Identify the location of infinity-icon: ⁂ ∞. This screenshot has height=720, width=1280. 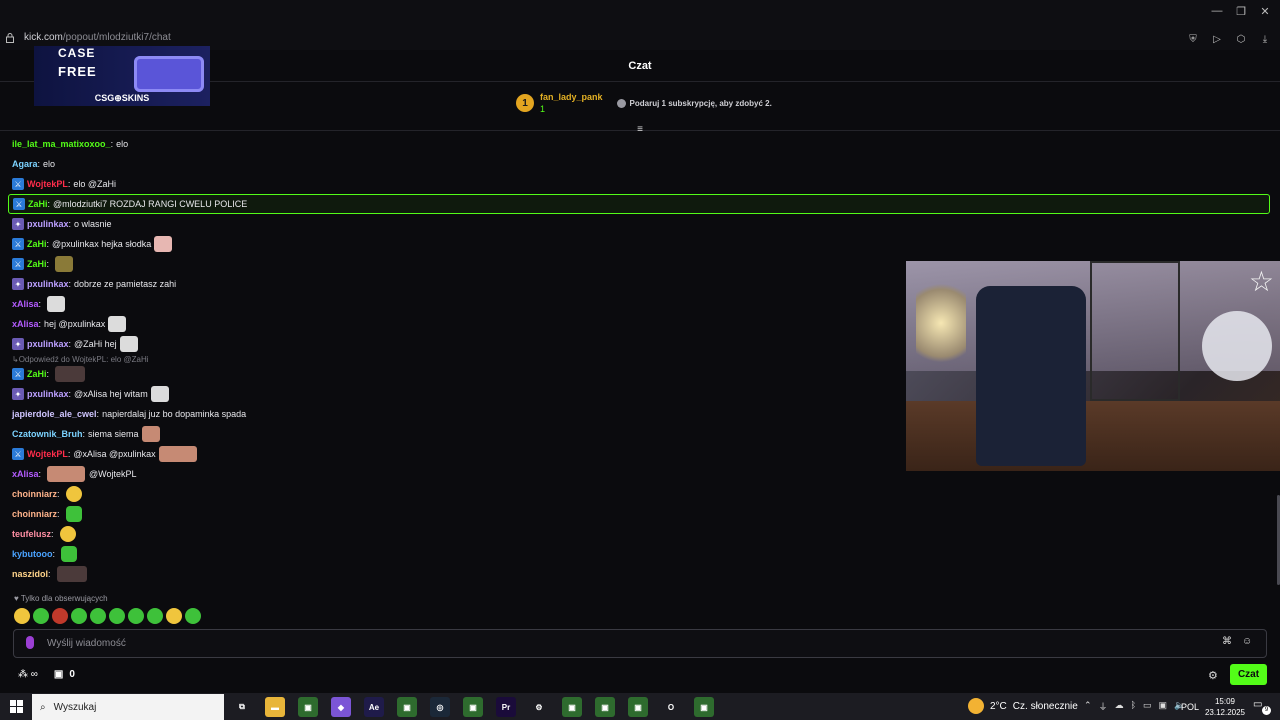
(28, 674).